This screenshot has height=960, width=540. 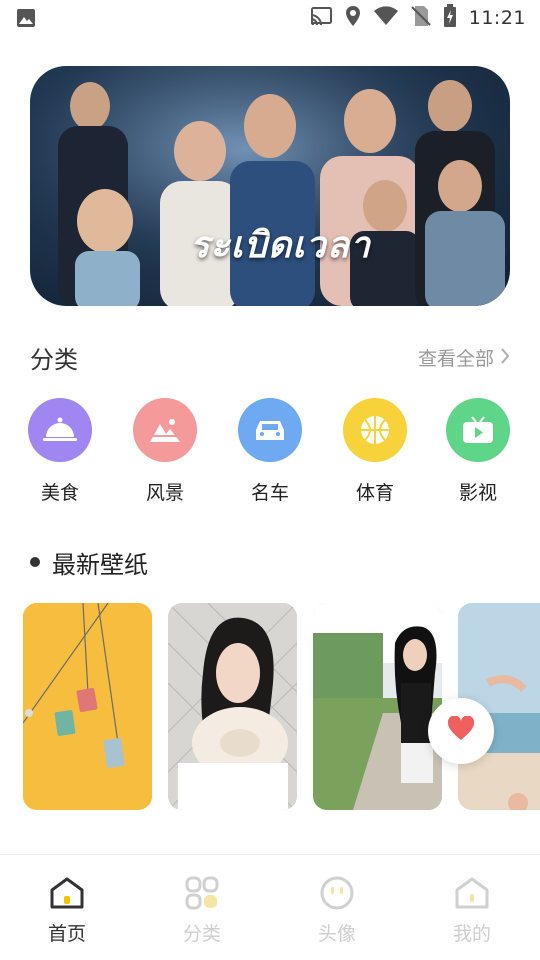 I want to click on no-sim-icon, so click(x=421, y=18).